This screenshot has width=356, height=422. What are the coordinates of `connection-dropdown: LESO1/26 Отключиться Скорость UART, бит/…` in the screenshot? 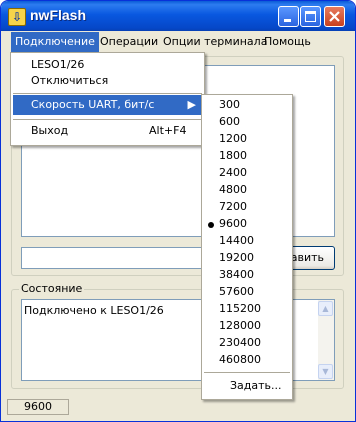 It's located at (107, 99).